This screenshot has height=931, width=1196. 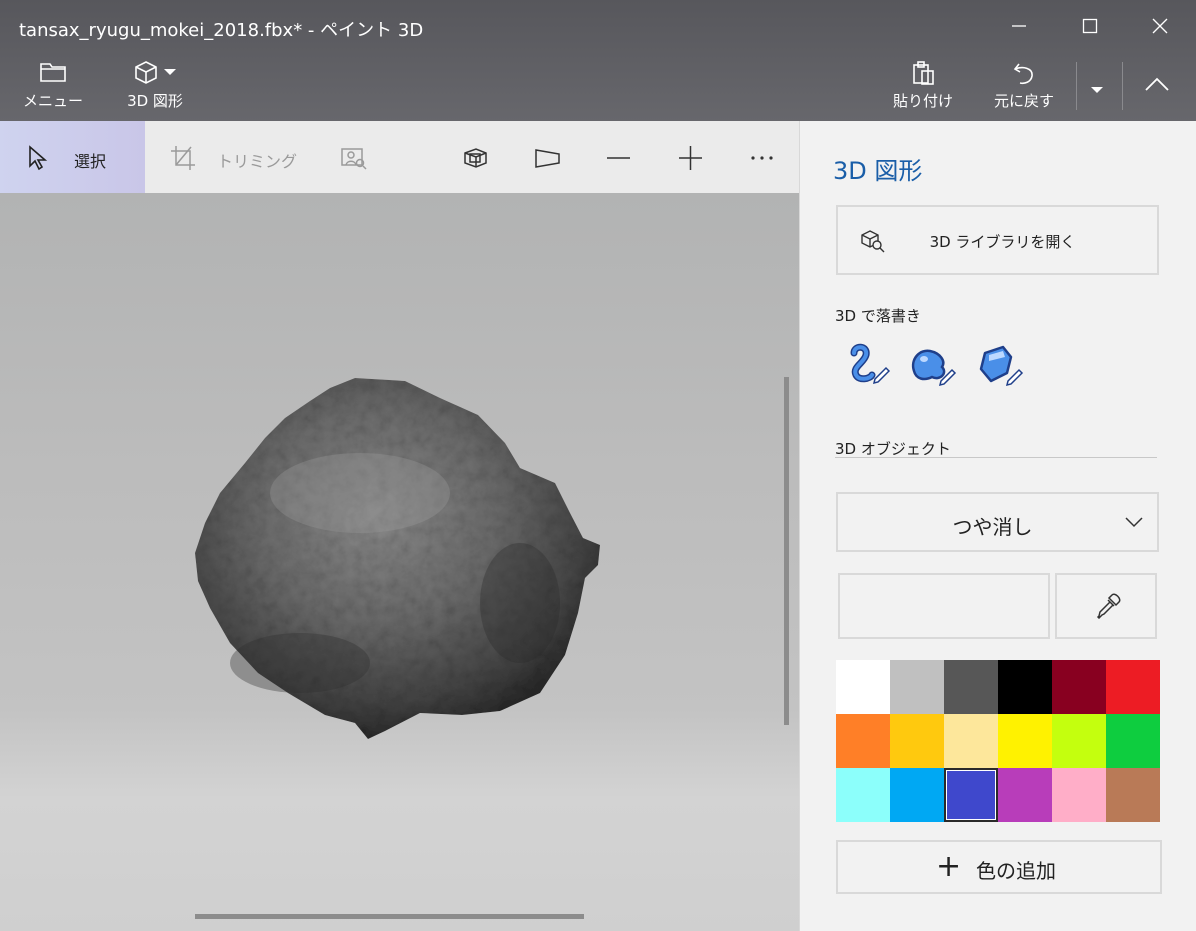 What do you see at coordinates (72, 157) in the screenshot?
I see `select-tool-button: 選択` at bounding box center [72, 157].